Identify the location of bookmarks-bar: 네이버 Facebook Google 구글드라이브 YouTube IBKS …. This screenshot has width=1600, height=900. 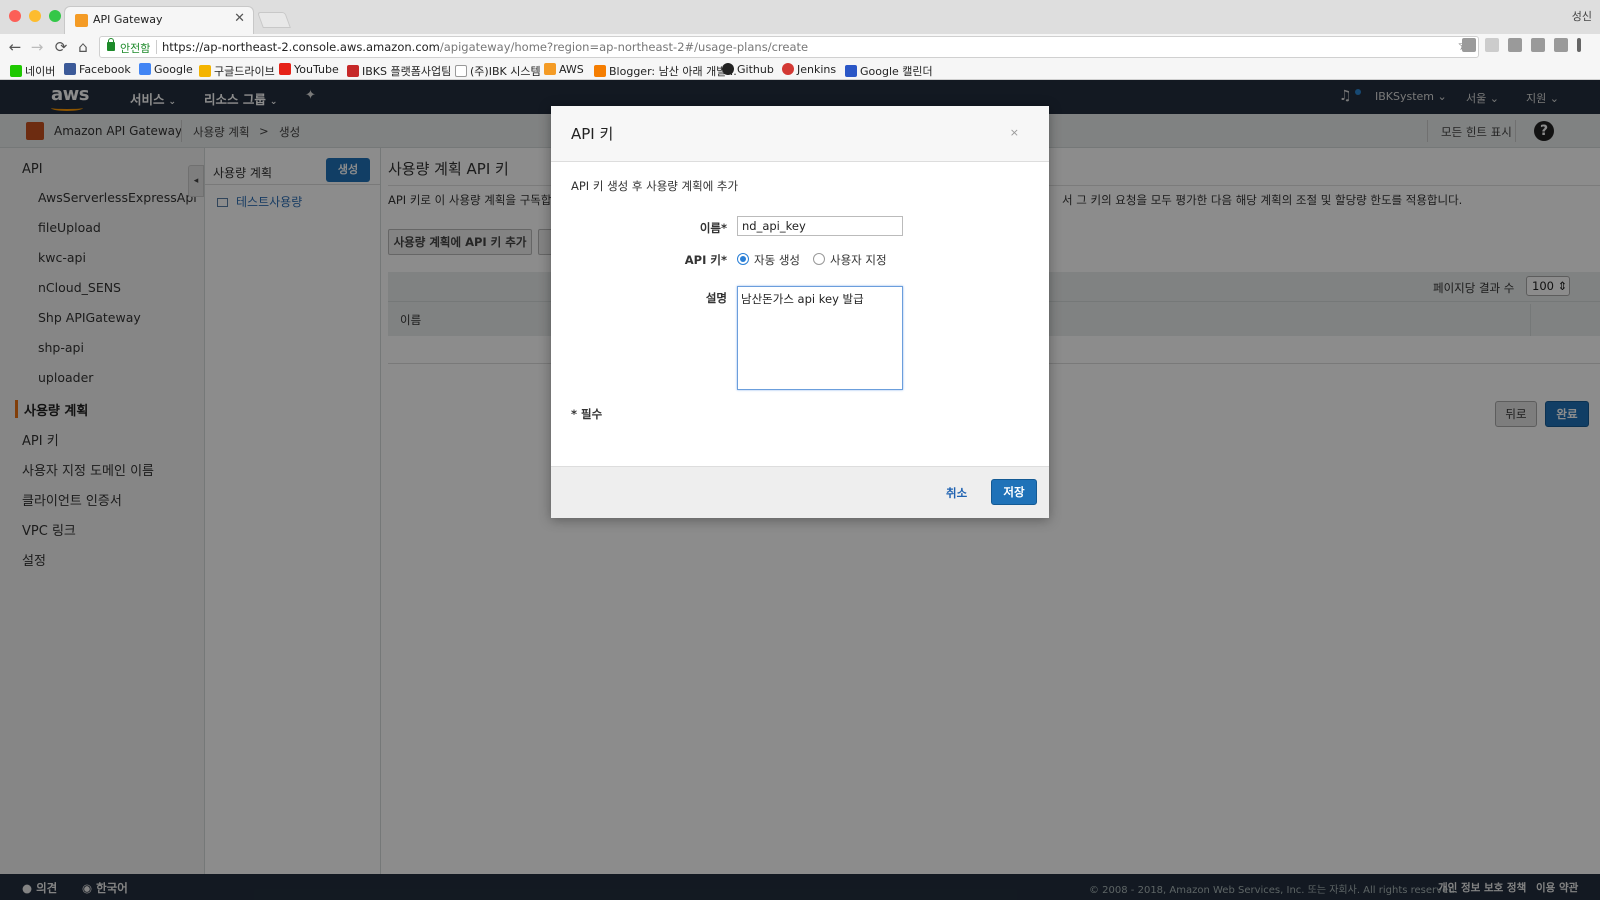
(800, 70).